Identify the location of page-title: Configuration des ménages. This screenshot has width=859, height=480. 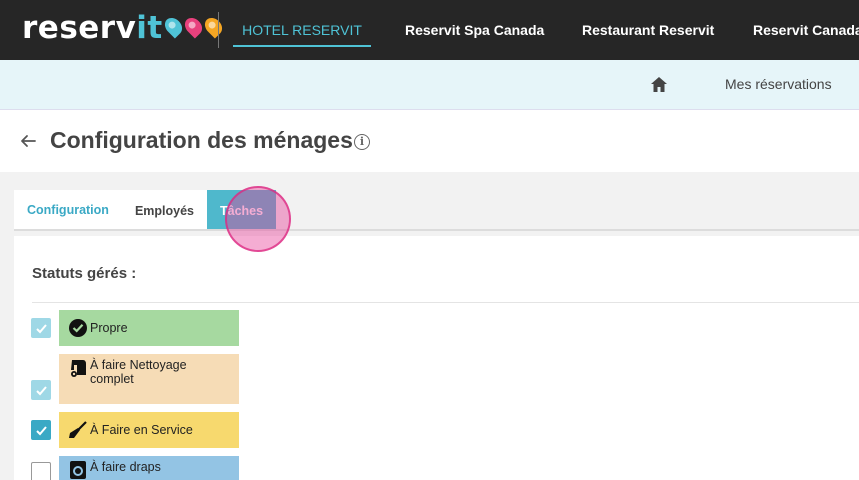
(201, 140).